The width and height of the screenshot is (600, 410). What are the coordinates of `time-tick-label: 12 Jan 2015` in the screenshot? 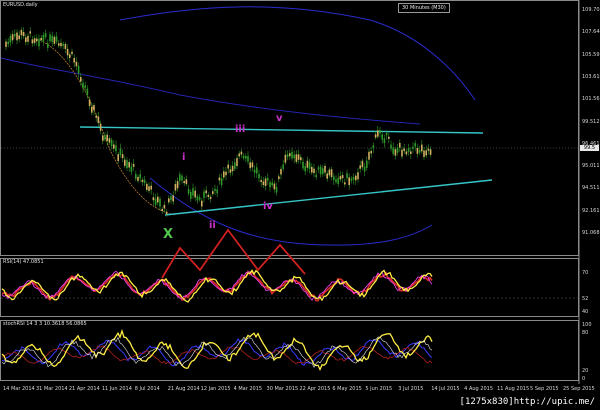 It's located at (215, 389).